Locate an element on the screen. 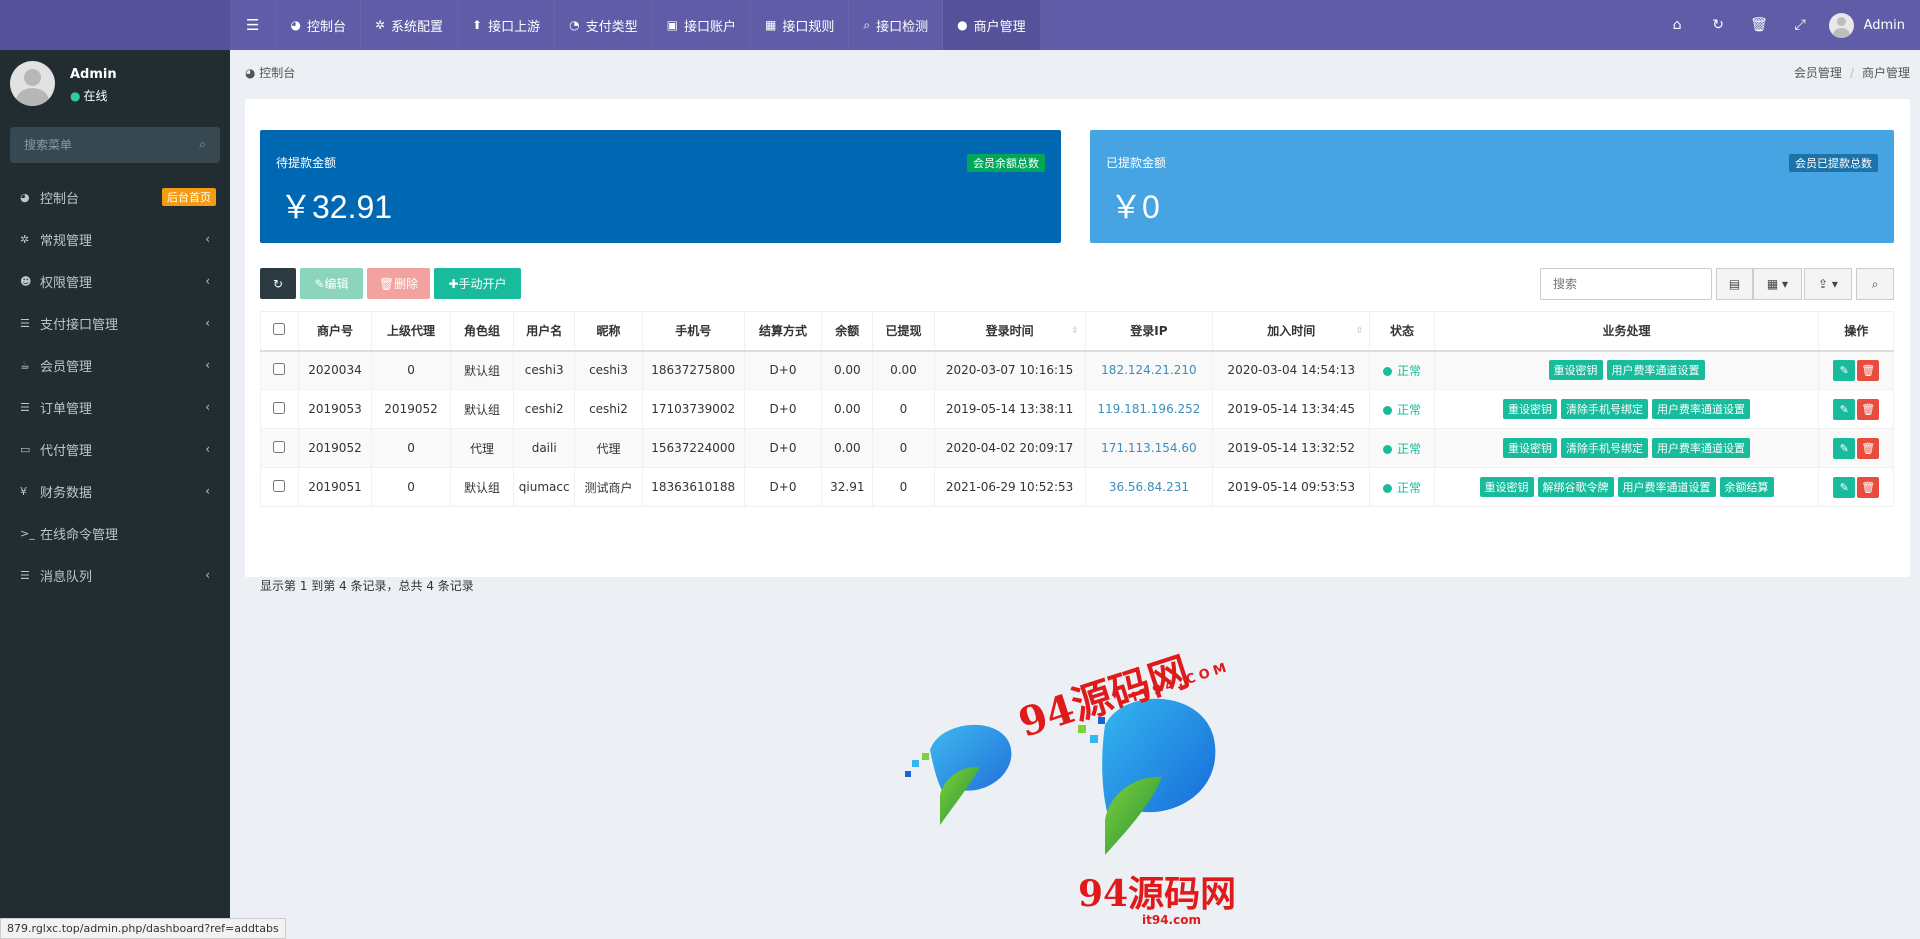 The height and width of the screenshot is (939, 1920). col-login-time: 登录时间 ⇳ is located at coordinates (1009, 331).